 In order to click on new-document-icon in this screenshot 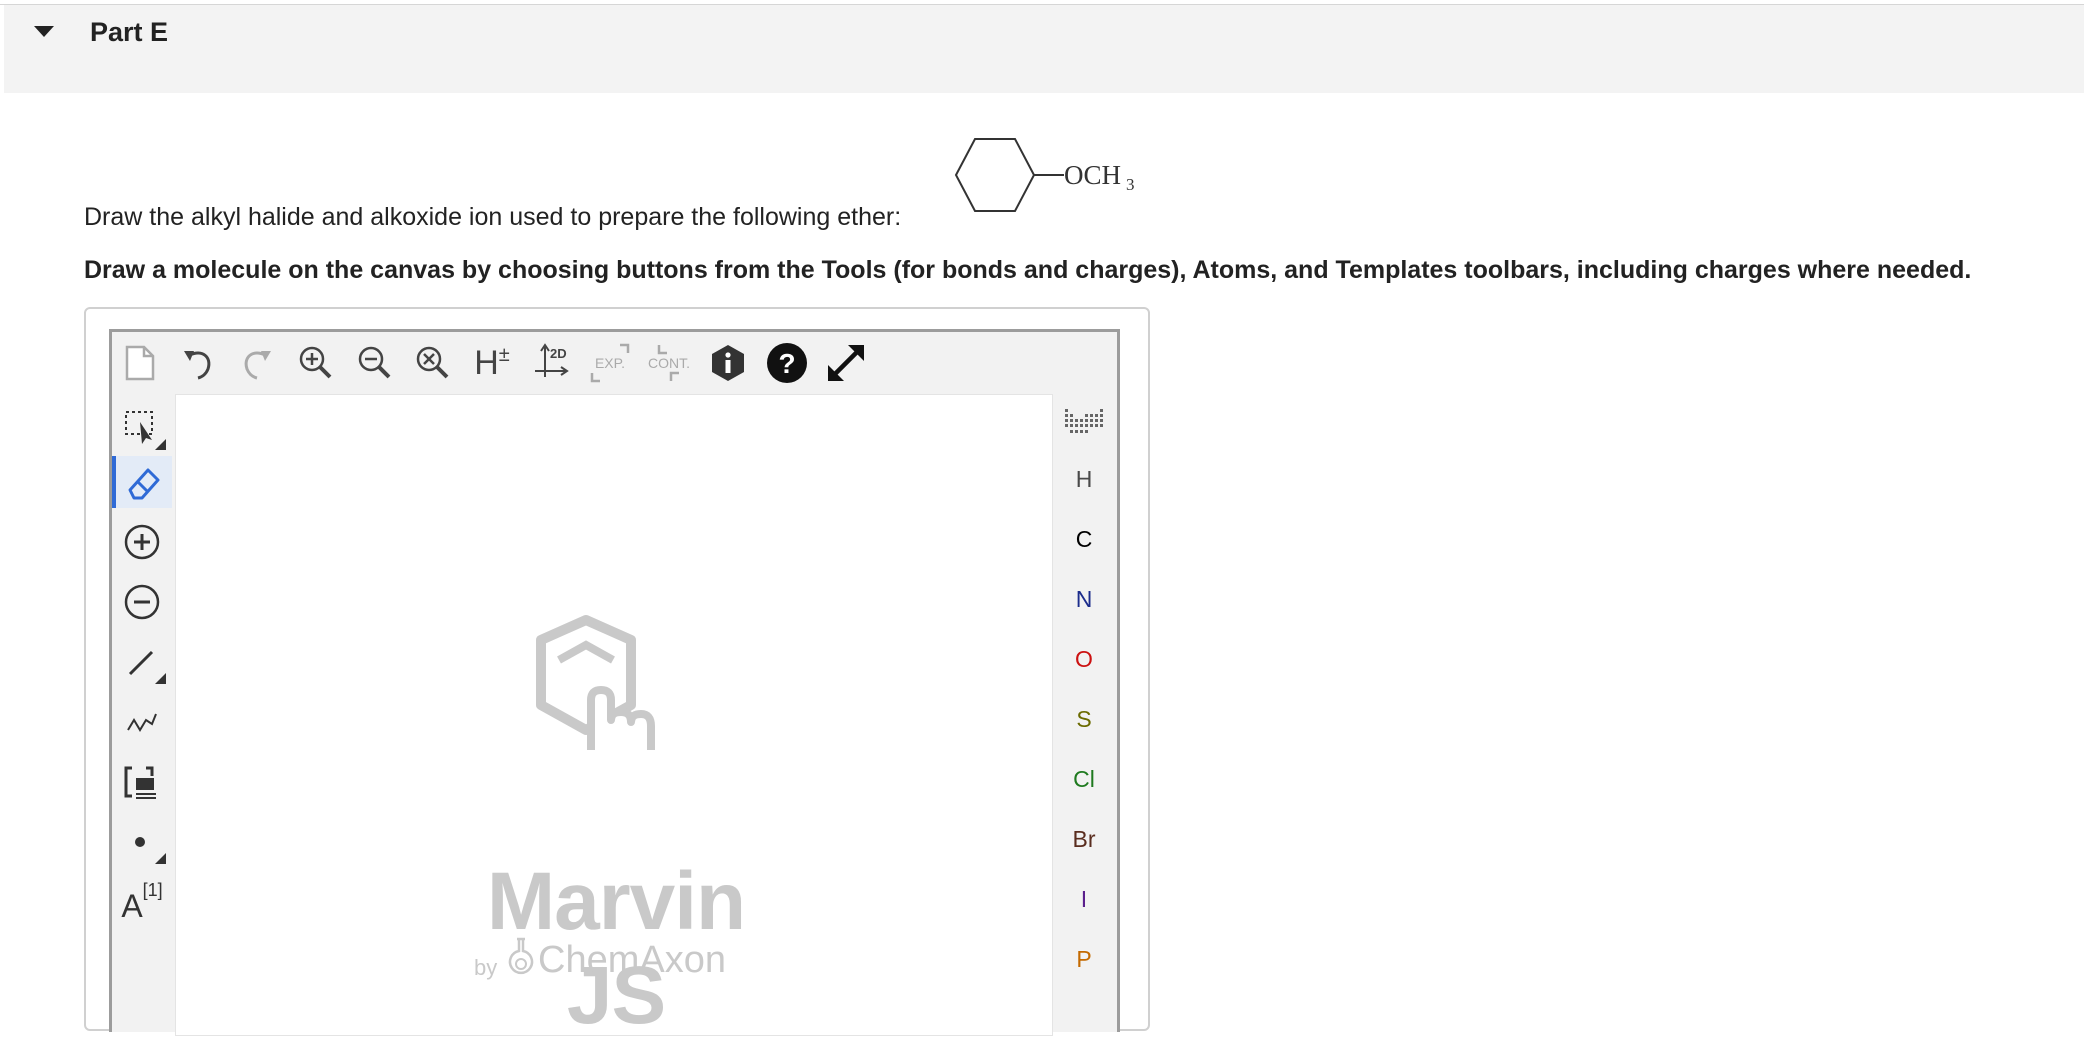, I will do `click(140, 363)`.